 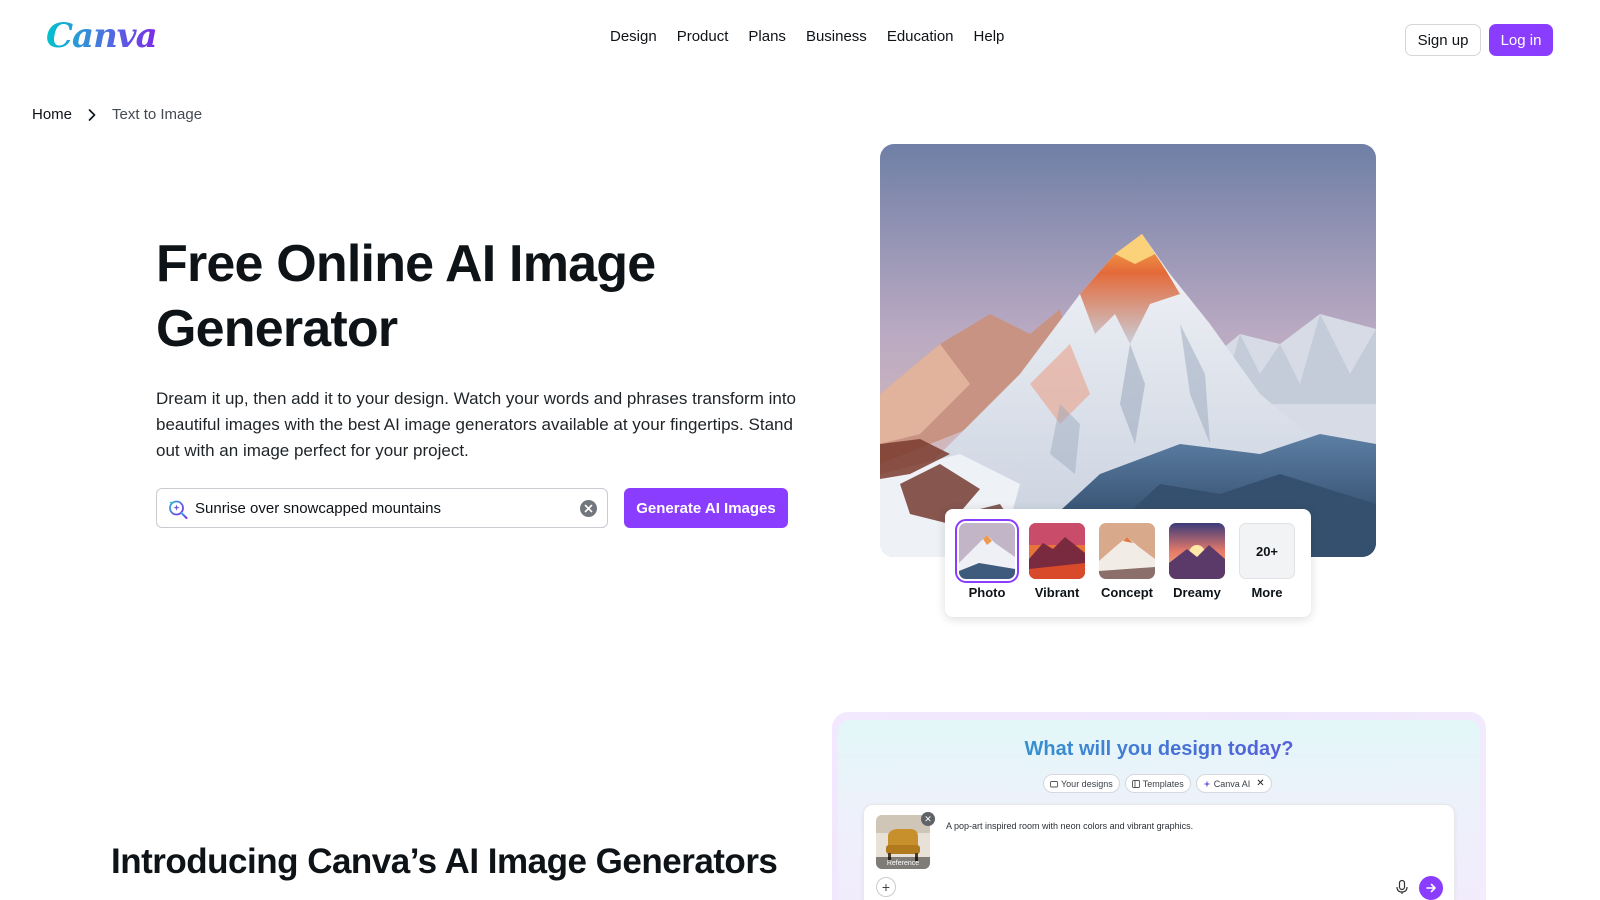 I want to click on style-option-photo: Photo, so click(x=987, y=559).